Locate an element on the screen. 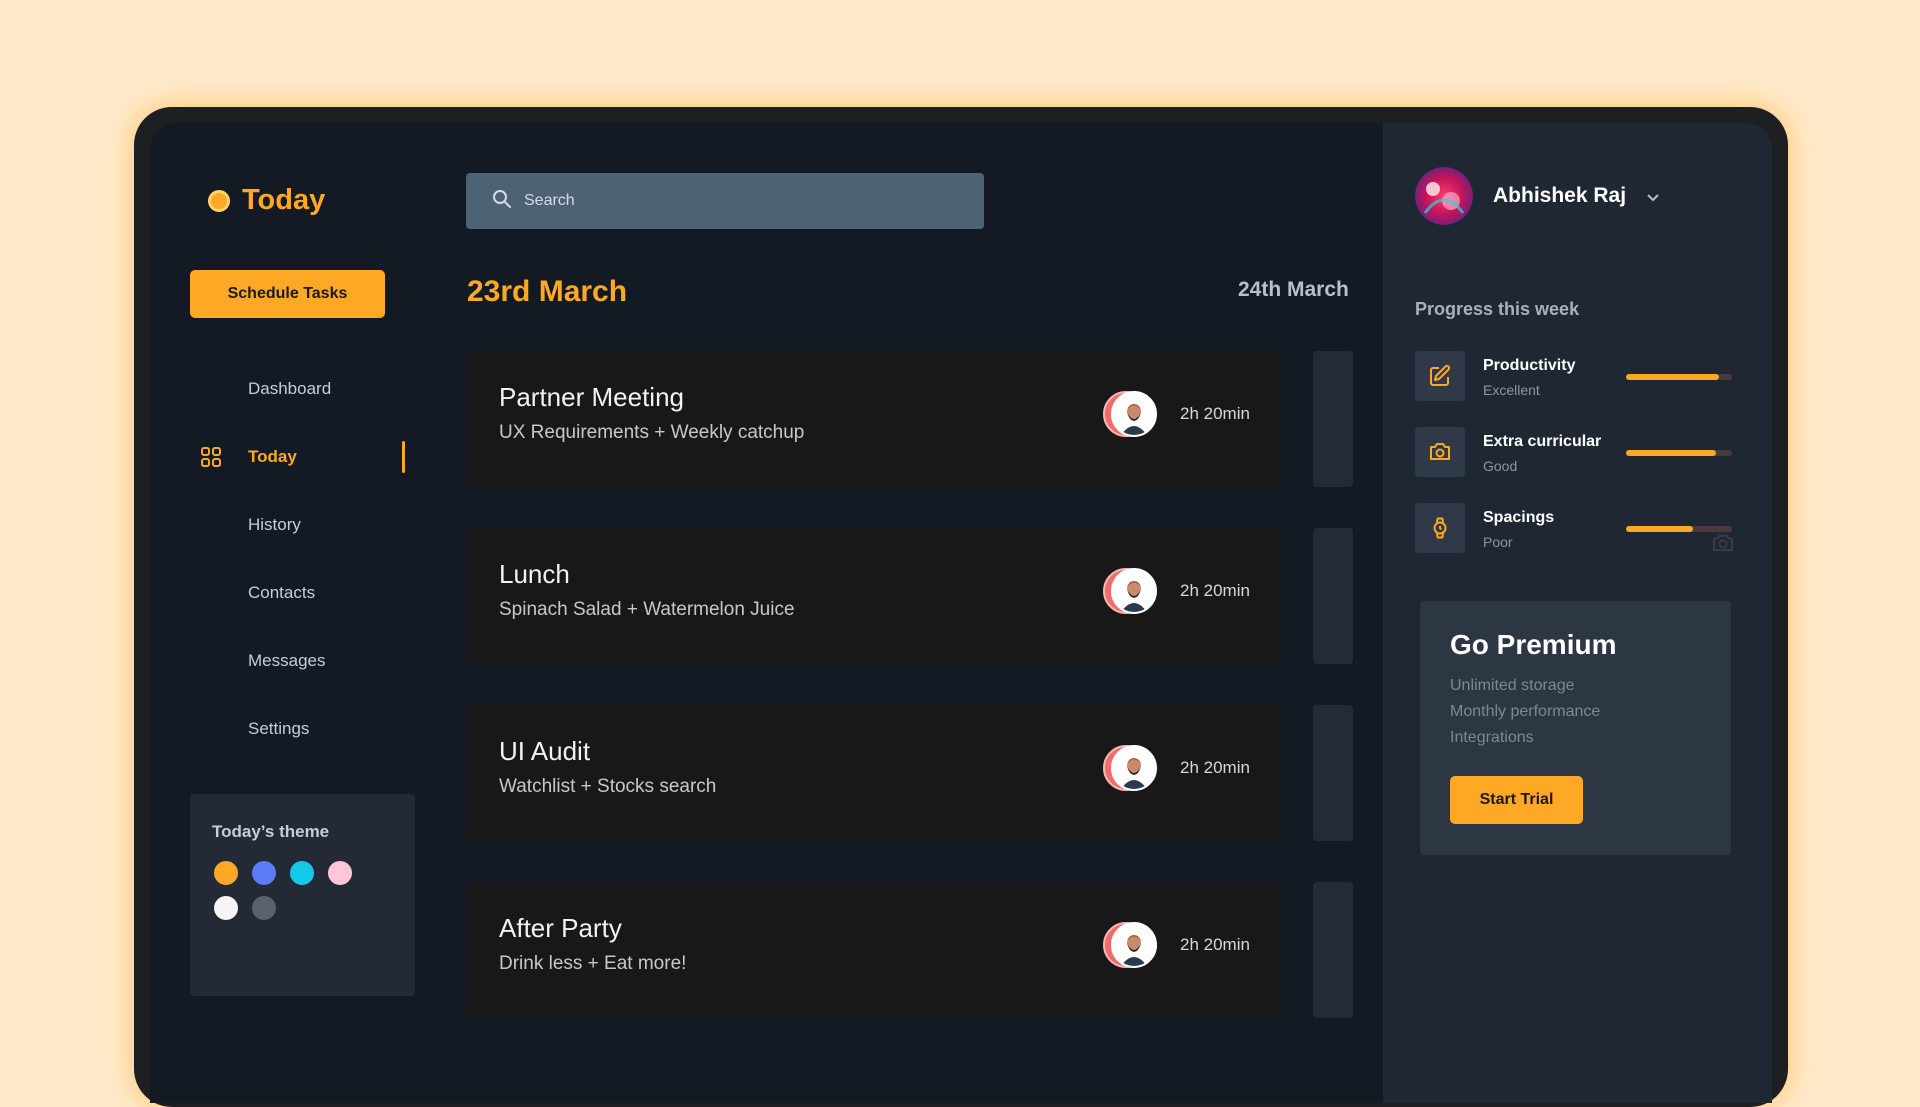  progress-title: Progress this week is located at coordinates (1497, 309).